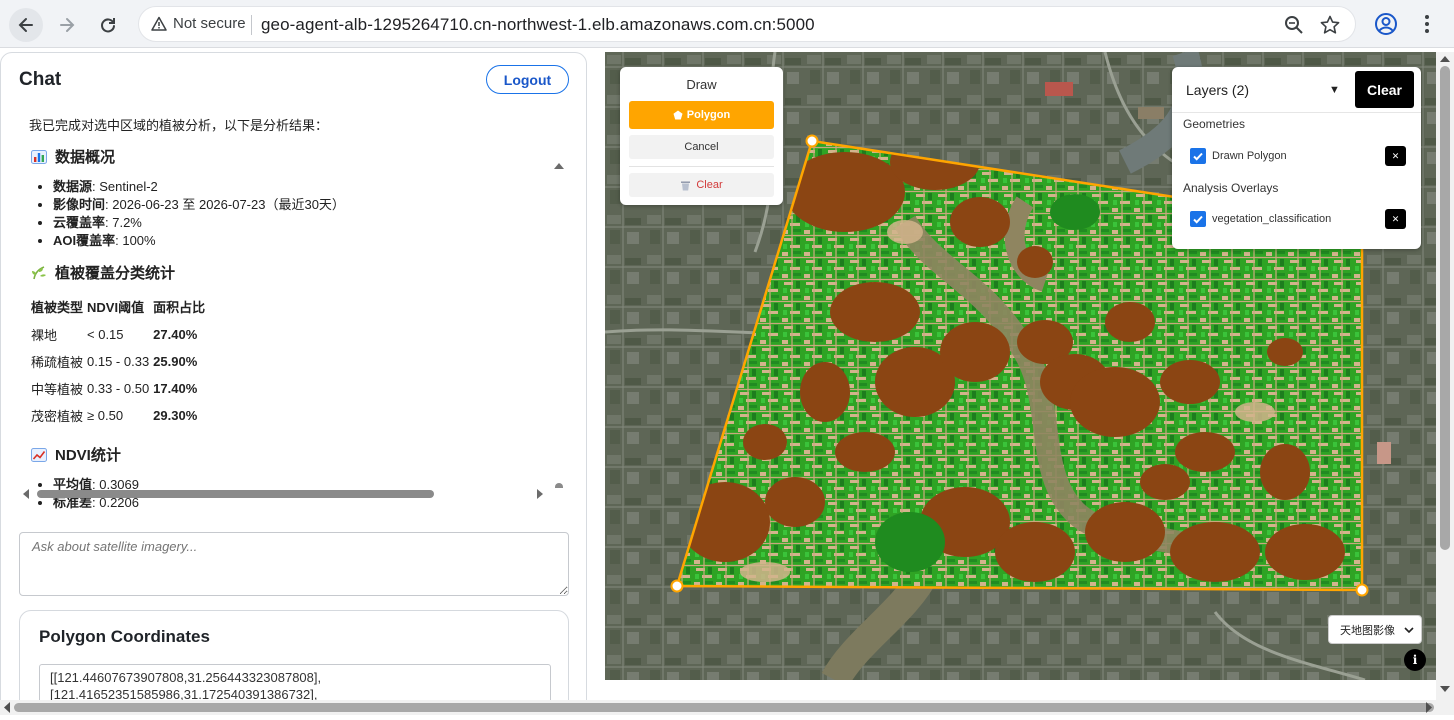  What do you see at coordinates (114, 335) in the screenshot?
I see `table-row: 裸地 < 0.15 27.40%` at bounding box center [114, 335].